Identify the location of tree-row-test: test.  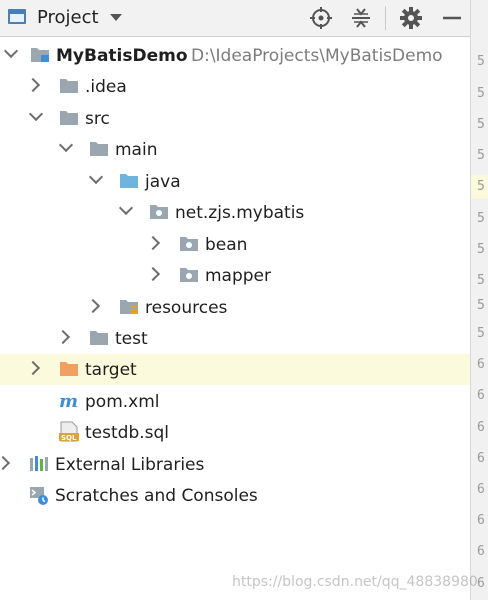
(235, 338).